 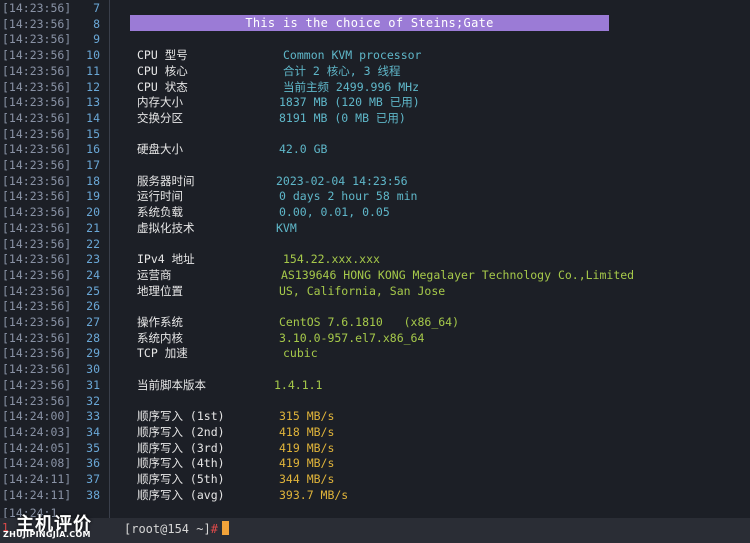 What do you see at coordinates (303, 149) in the screenshot?
I see `info-value: 42.0 GB` at bounding box center [303, 149].